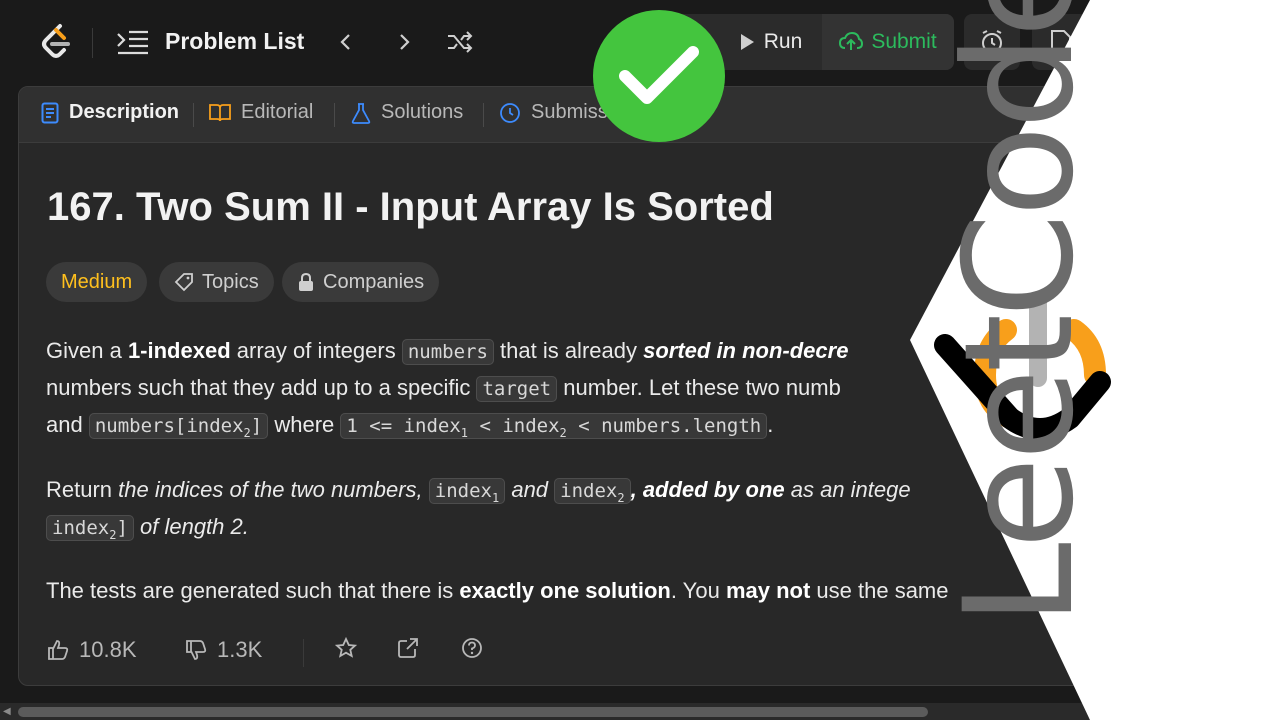 Image resolution: width=1280 pixels, height=720 pixels. What do you see at coordinates (178, 426) in the screenshot?
I see `inline-code: numbers[index2]` at bounding box center [178, 426].